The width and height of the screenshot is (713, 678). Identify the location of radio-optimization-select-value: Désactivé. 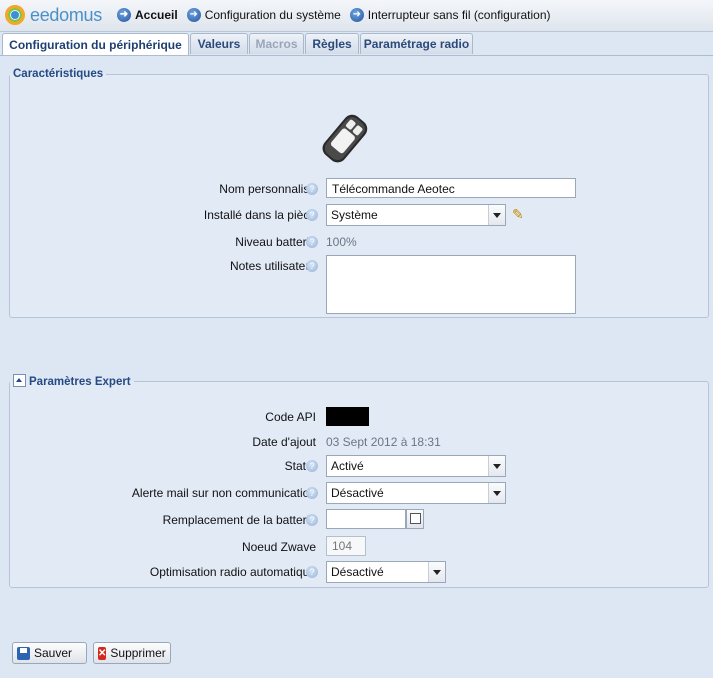
(357, 572).